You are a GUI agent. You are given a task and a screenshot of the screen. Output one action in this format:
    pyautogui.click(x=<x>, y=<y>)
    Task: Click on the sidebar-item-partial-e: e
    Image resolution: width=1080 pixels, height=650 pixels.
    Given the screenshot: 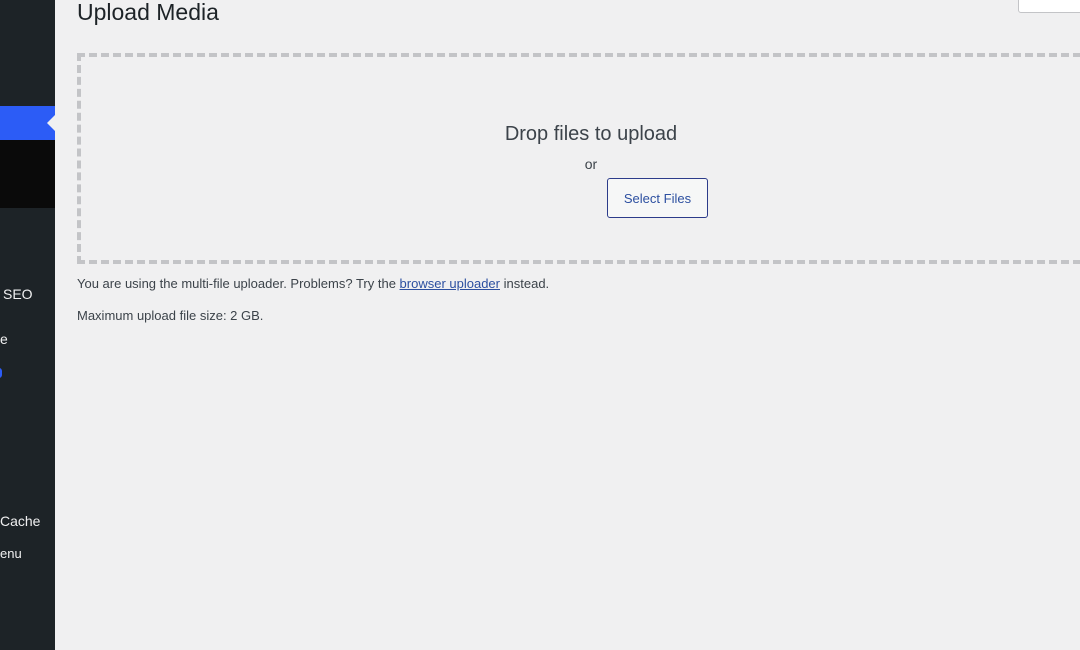 What is the action you would take?
    pyautogui.click(x=4, y=339)
    